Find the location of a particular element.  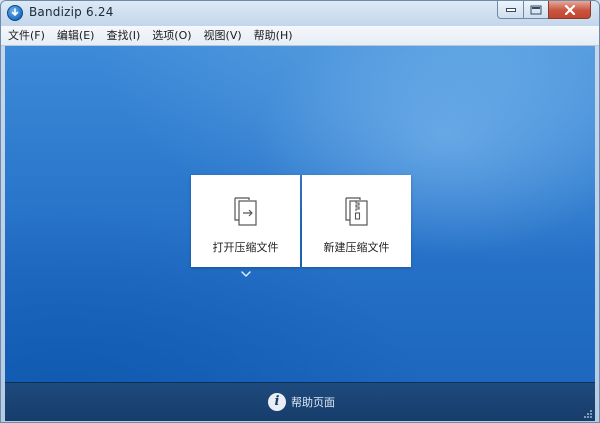

menu-help: 帮助(H) is located at coordinates (273, 35).